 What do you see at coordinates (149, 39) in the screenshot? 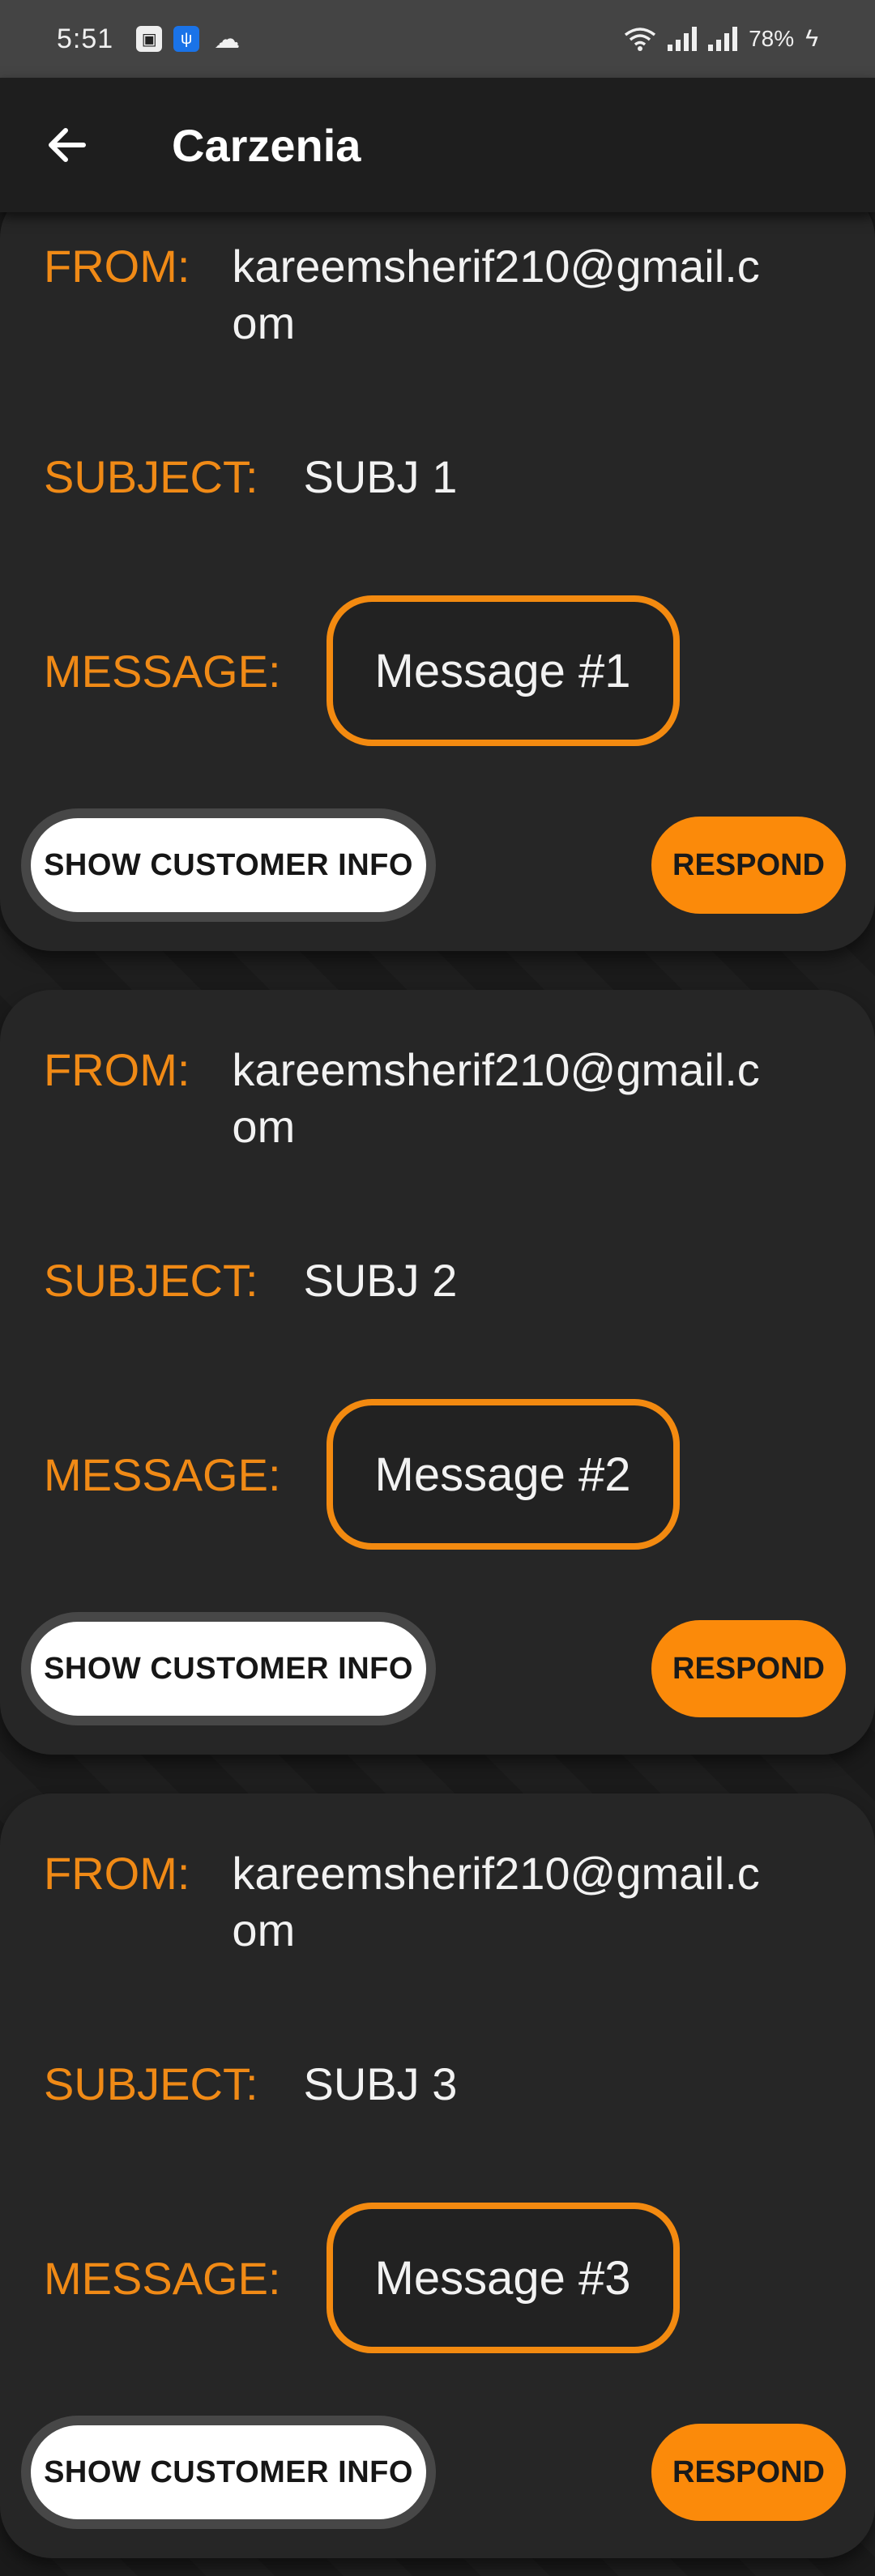
I see `notification-icon: ▣` at bounding box center [149, 39].